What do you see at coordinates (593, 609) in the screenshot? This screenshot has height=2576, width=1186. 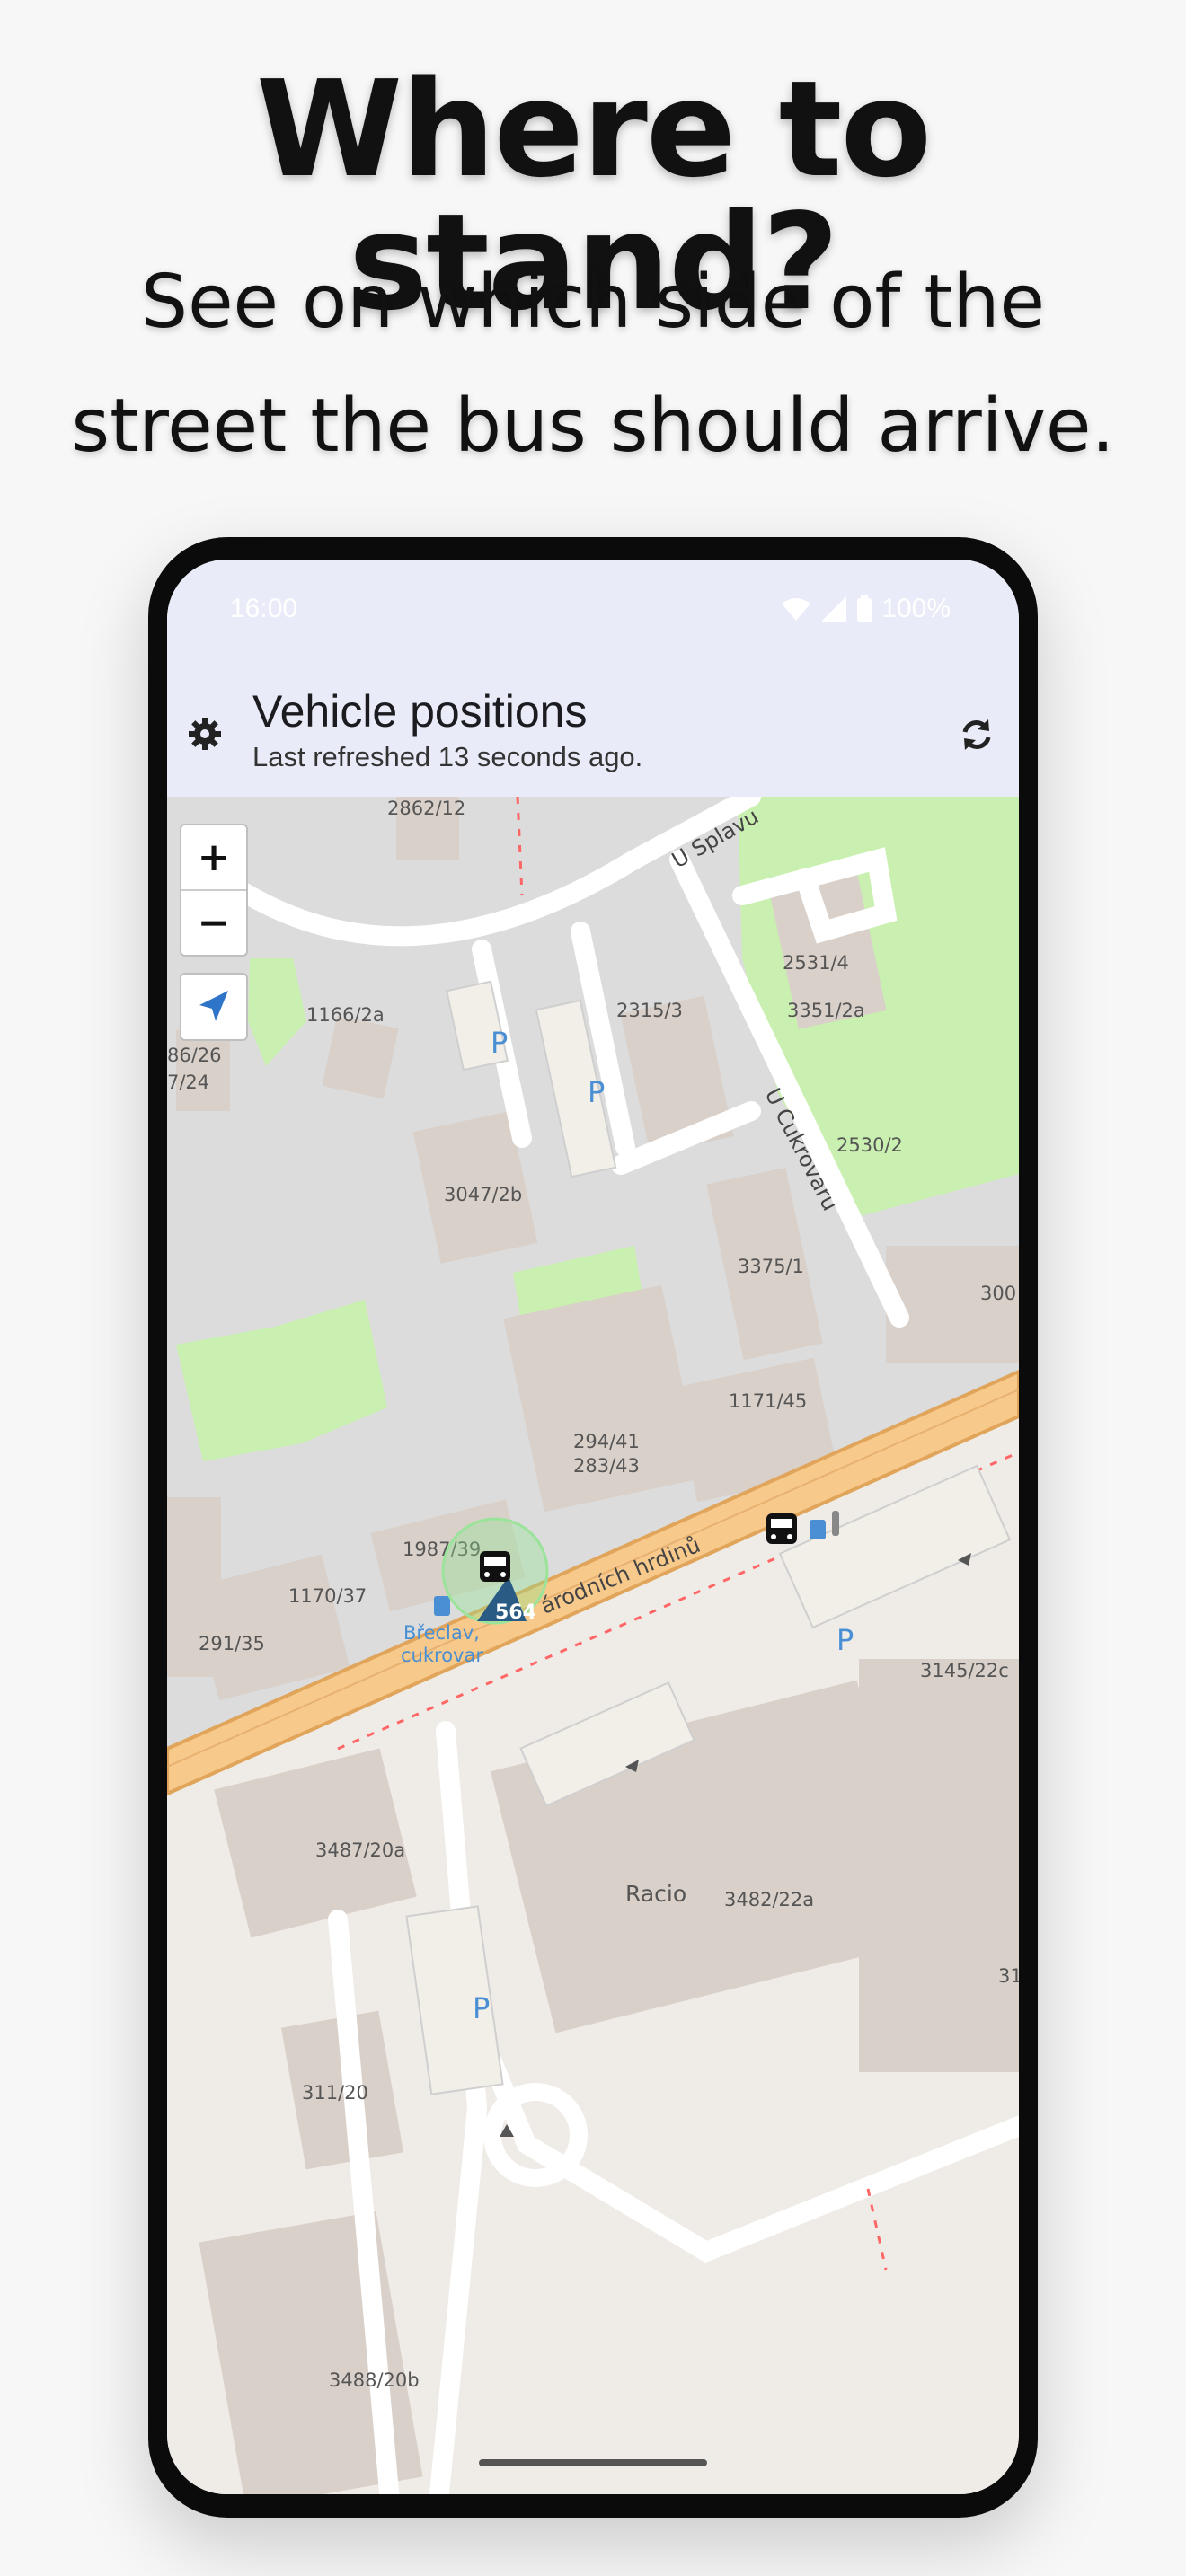 I see `status-bar: 16:00 100%` at bounding box center [593, 609].